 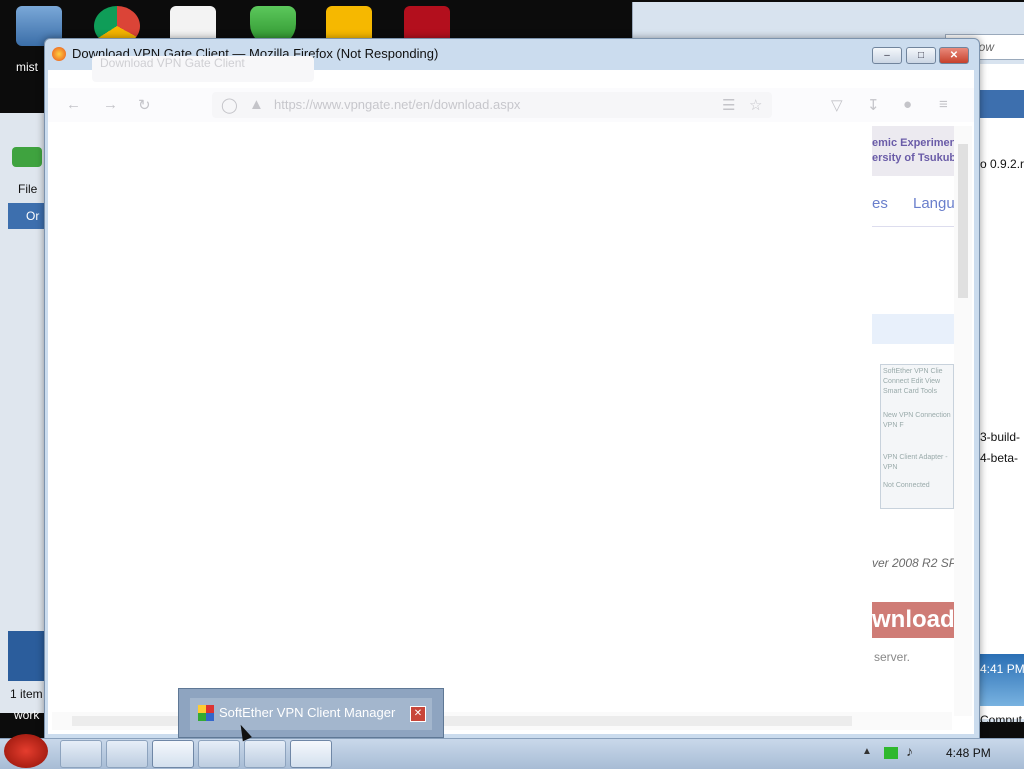 What do you see at coordinates (880, 203) in the screenshot?
I see `nav-item: es` at bounding box center [880, 203].